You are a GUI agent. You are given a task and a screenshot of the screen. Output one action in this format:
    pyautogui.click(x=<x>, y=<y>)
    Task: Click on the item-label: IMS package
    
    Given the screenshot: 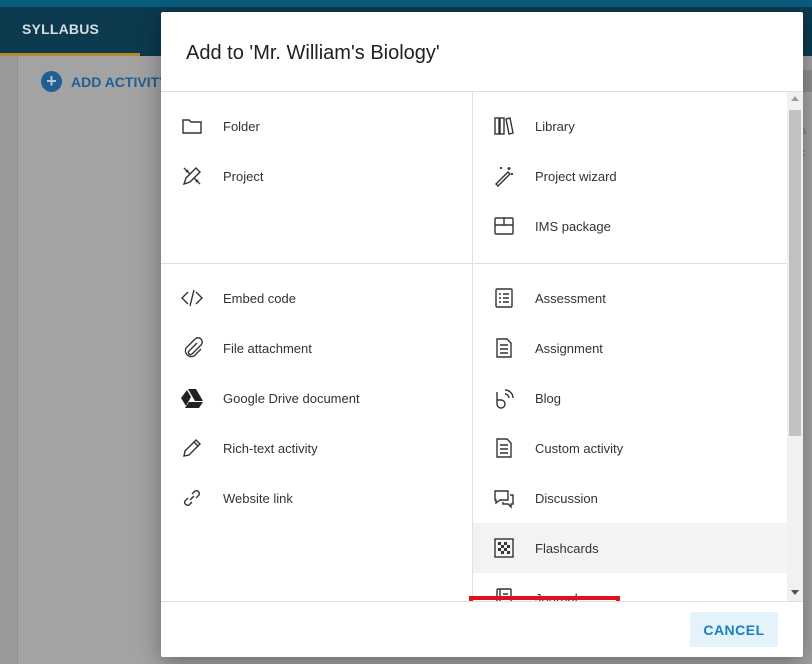 What is the action you would take?
    pyautogui.click(x=573, y=226)
    